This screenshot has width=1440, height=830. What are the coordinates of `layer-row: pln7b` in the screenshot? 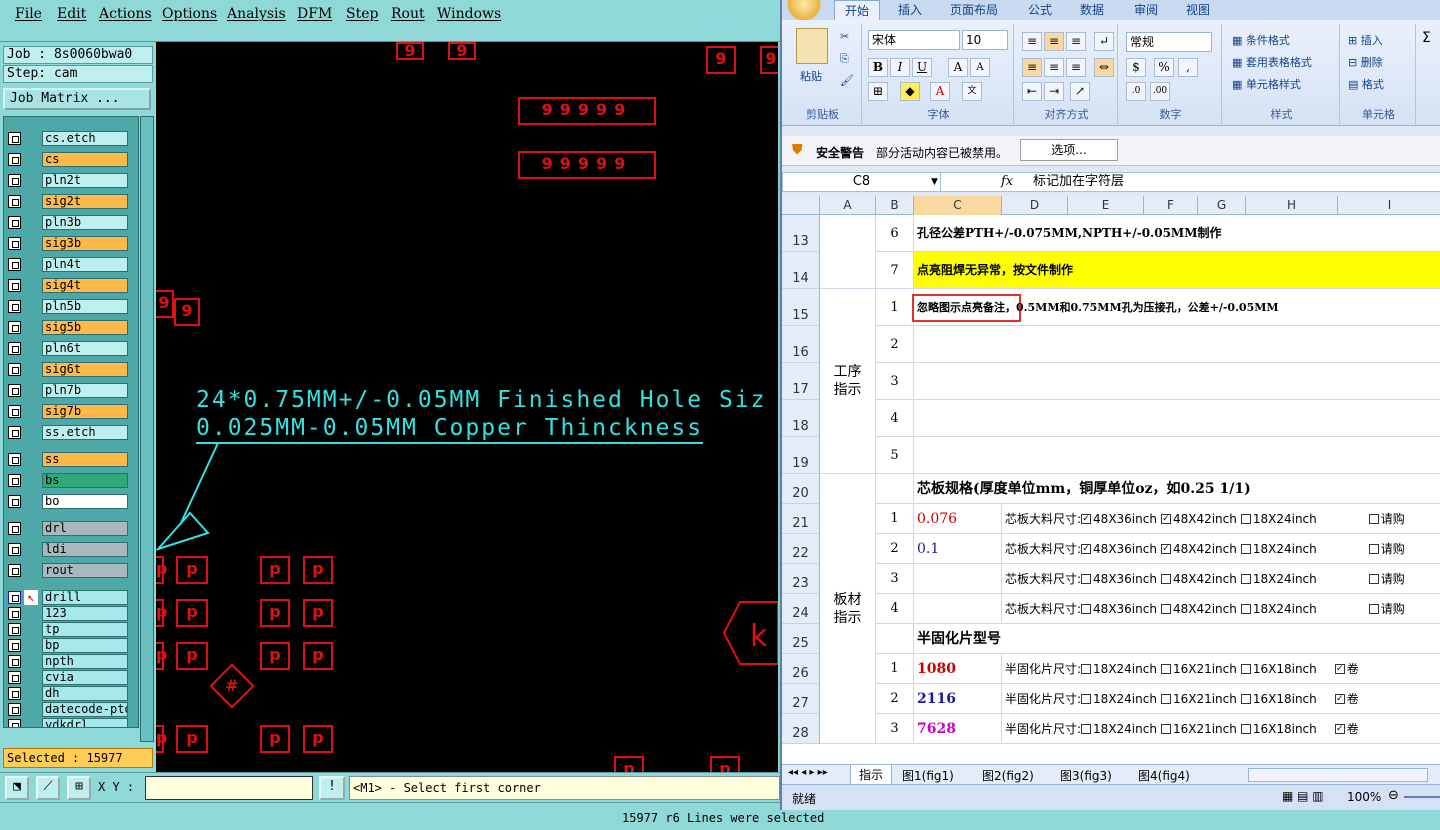 It's located at (67, 390).